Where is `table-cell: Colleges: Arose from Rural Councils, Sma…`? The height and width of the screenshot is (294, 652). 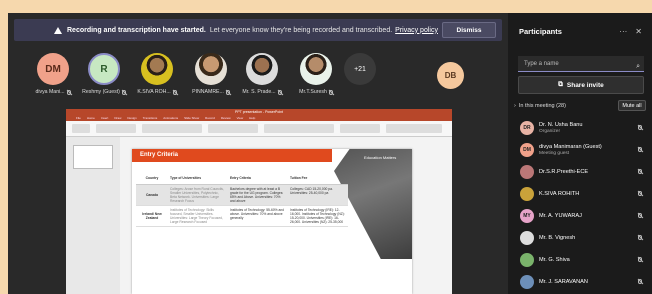
table-cell: Colleges: Arose from Rural Councils, Sma… is located at coordinates (197, 195).